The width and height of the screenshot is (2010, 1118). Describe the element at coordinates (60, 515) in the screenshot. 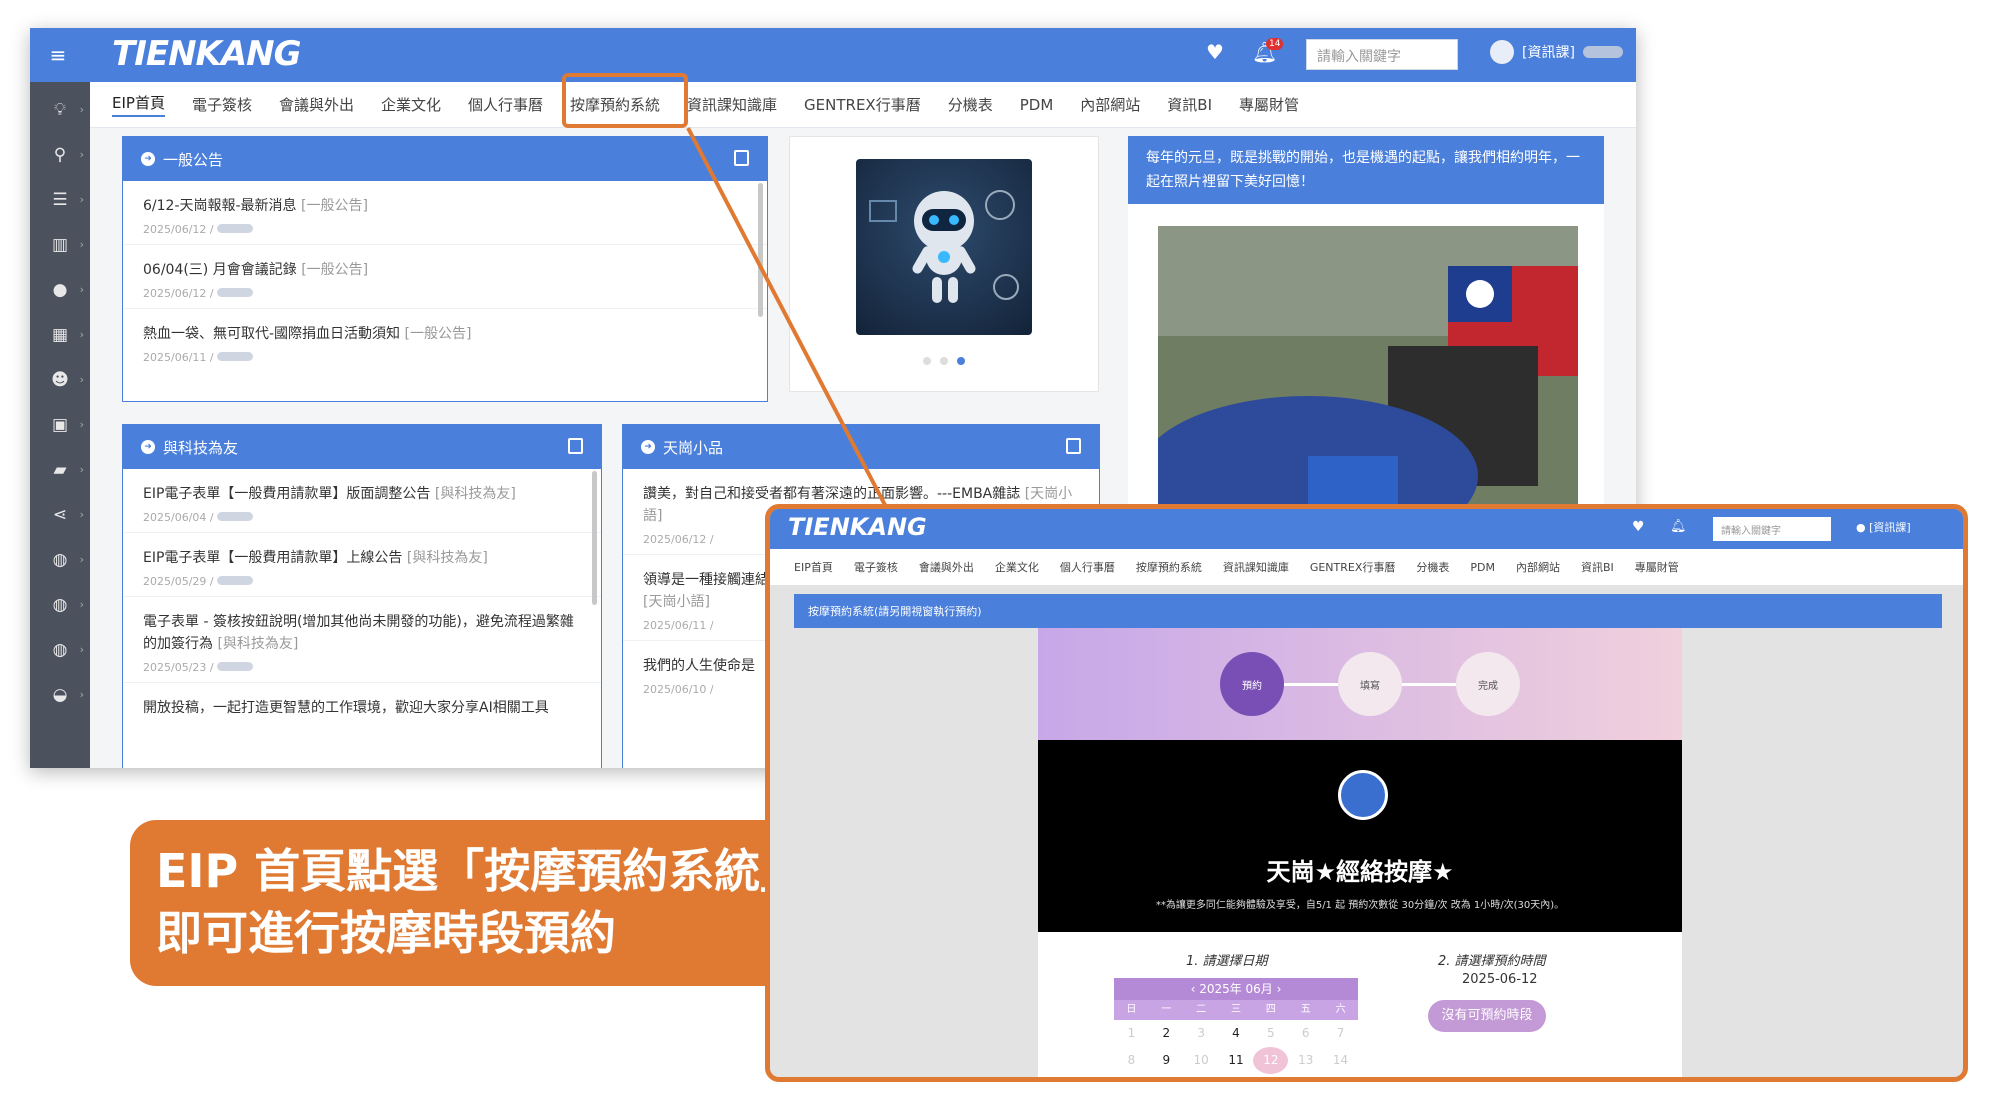

I see `share-icon: ⋖ ›` at that location.